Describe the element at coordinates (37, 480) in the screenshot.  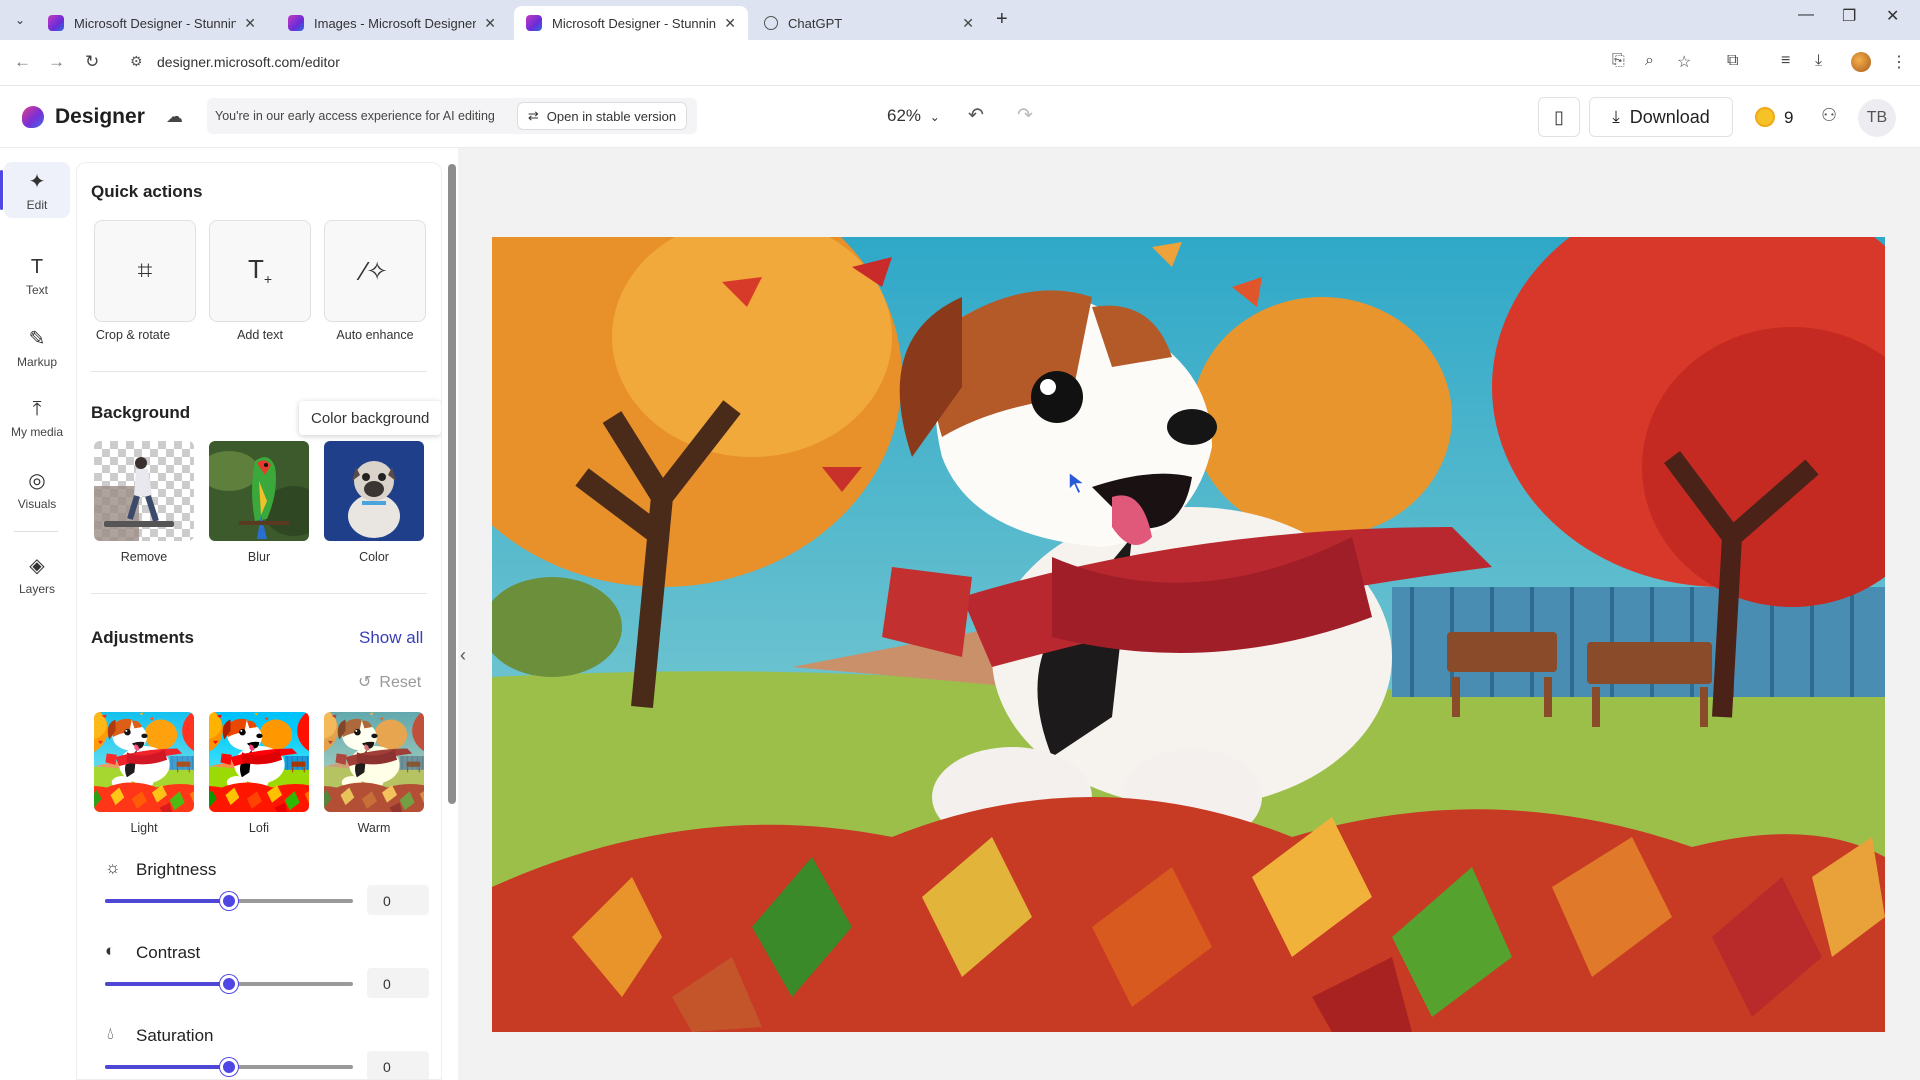
I see `shapes-icon: ◎` at that location.